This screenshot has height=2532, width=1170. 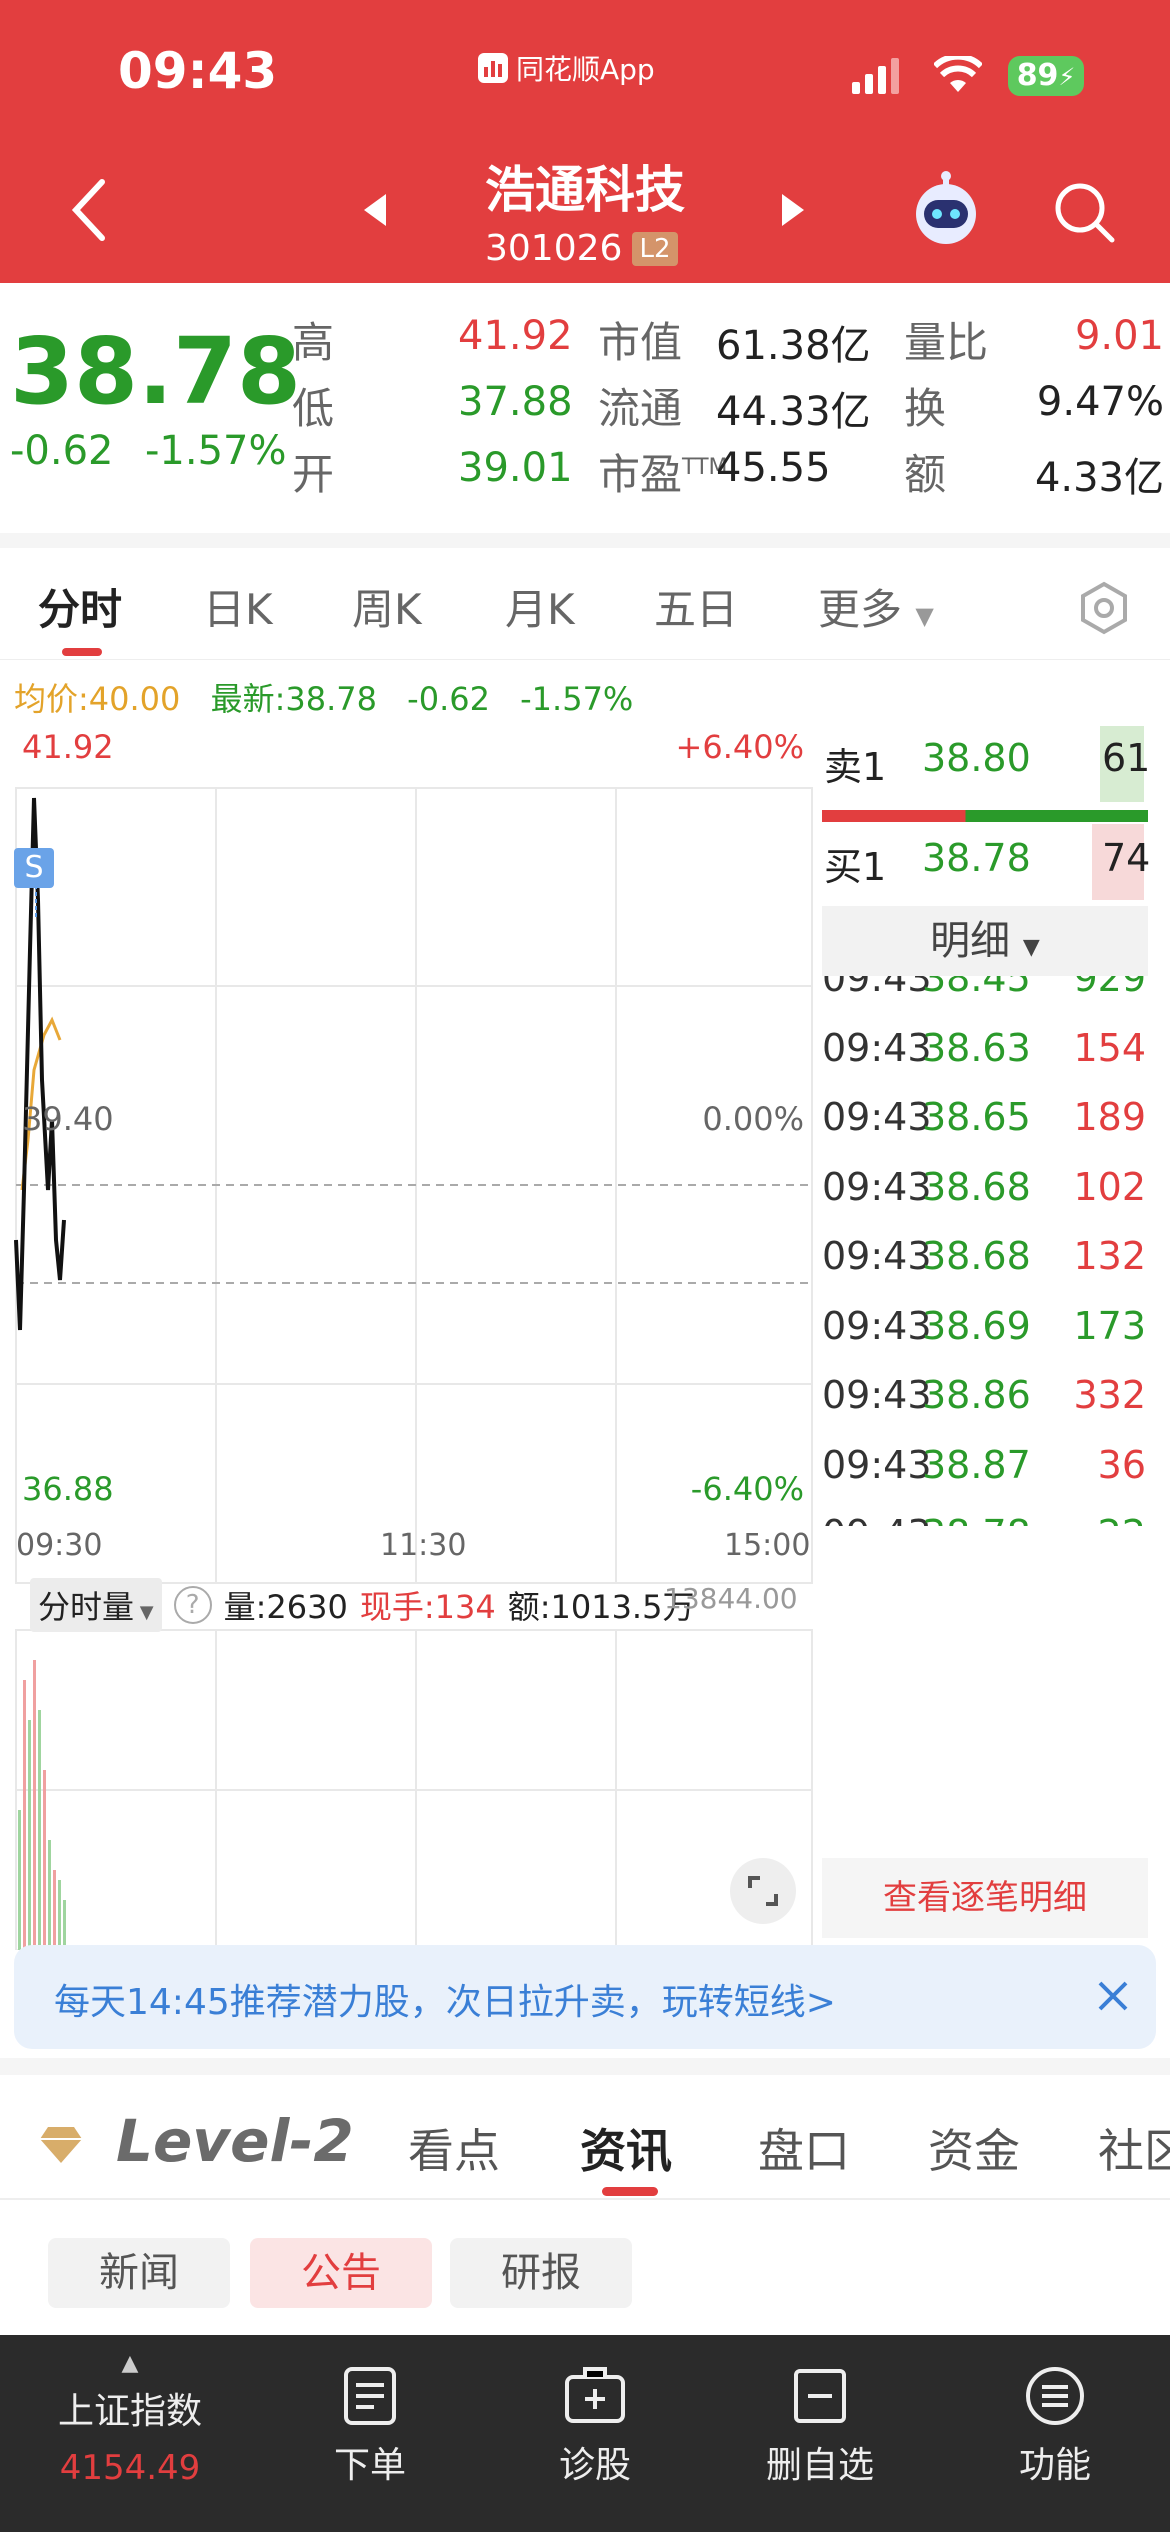 I want to click on stock-code: 301026, so click(x=554, y=248).